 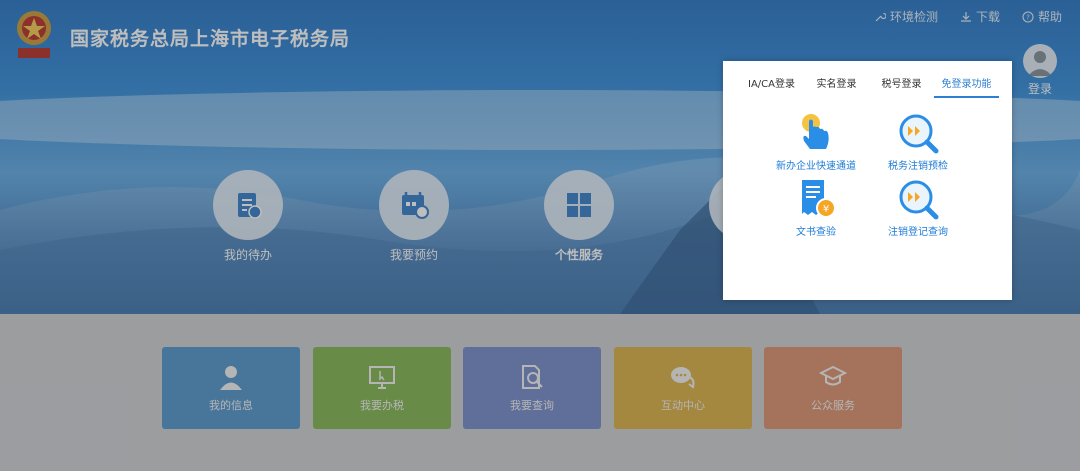 What do you see at coordinates (836, 86) in the screenshot?
I see `tab-realname-login: 实名登录` at bounding box center [836, 86].